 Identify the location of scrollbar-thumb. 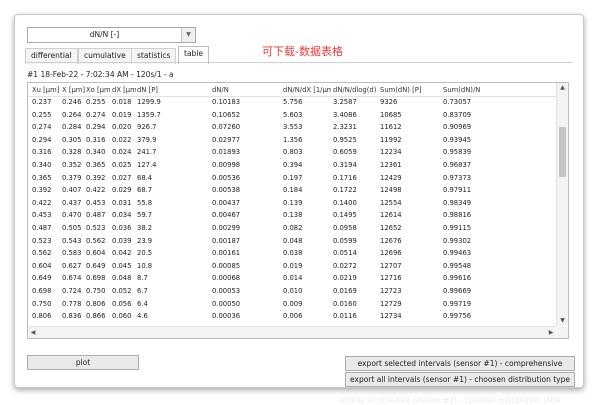
(562, 152).